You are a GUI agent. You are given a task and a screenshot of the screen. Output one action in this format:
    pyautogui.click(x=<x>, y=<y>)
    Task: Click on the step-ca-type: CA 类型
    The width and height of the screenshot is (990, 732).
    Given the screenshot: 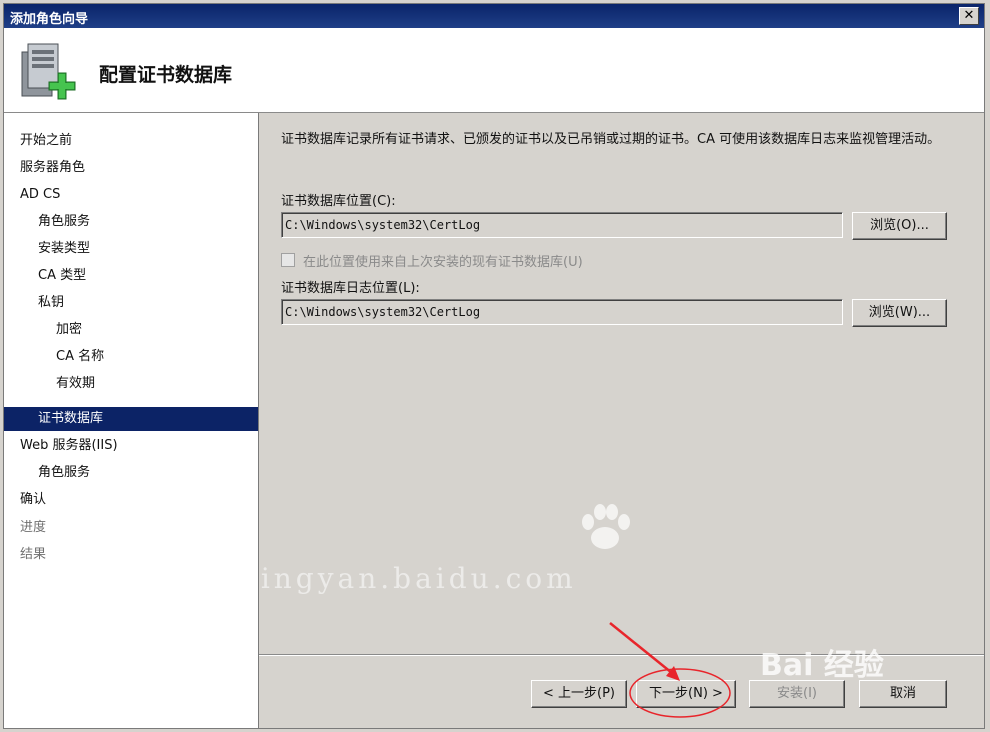 What is the action you would take?
    pyautogui.click(x=131, y=276)
    